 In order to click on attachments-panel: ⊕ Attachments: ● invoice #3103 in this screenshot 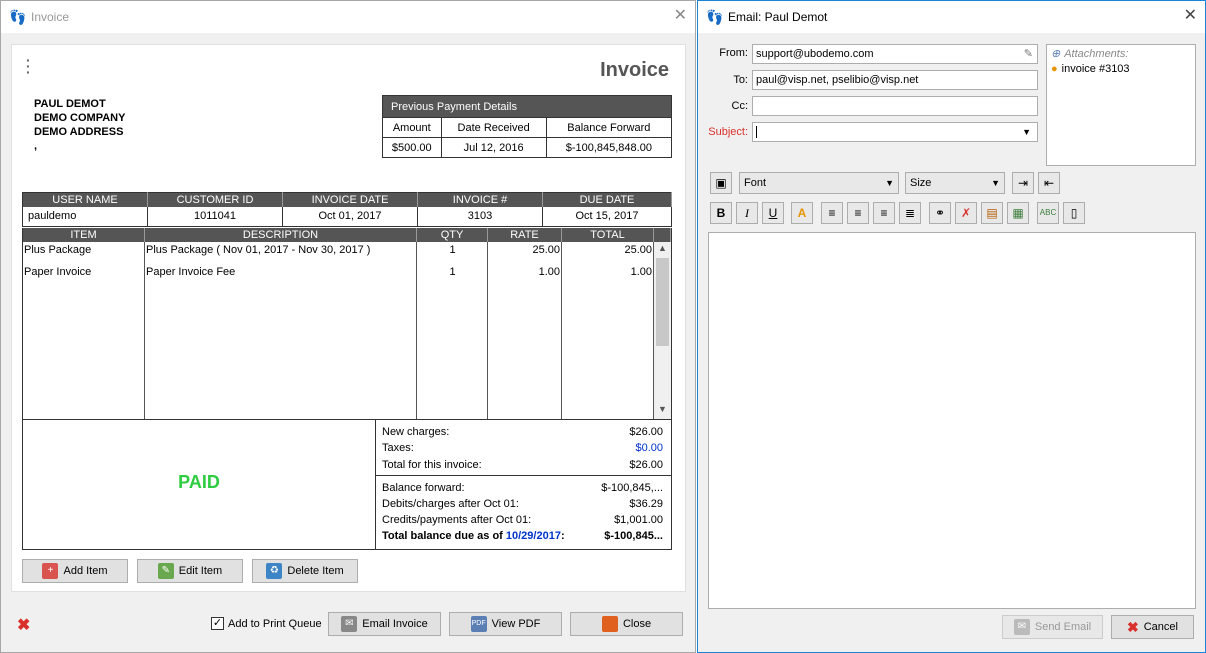, I will do `click(1121, 105)`.